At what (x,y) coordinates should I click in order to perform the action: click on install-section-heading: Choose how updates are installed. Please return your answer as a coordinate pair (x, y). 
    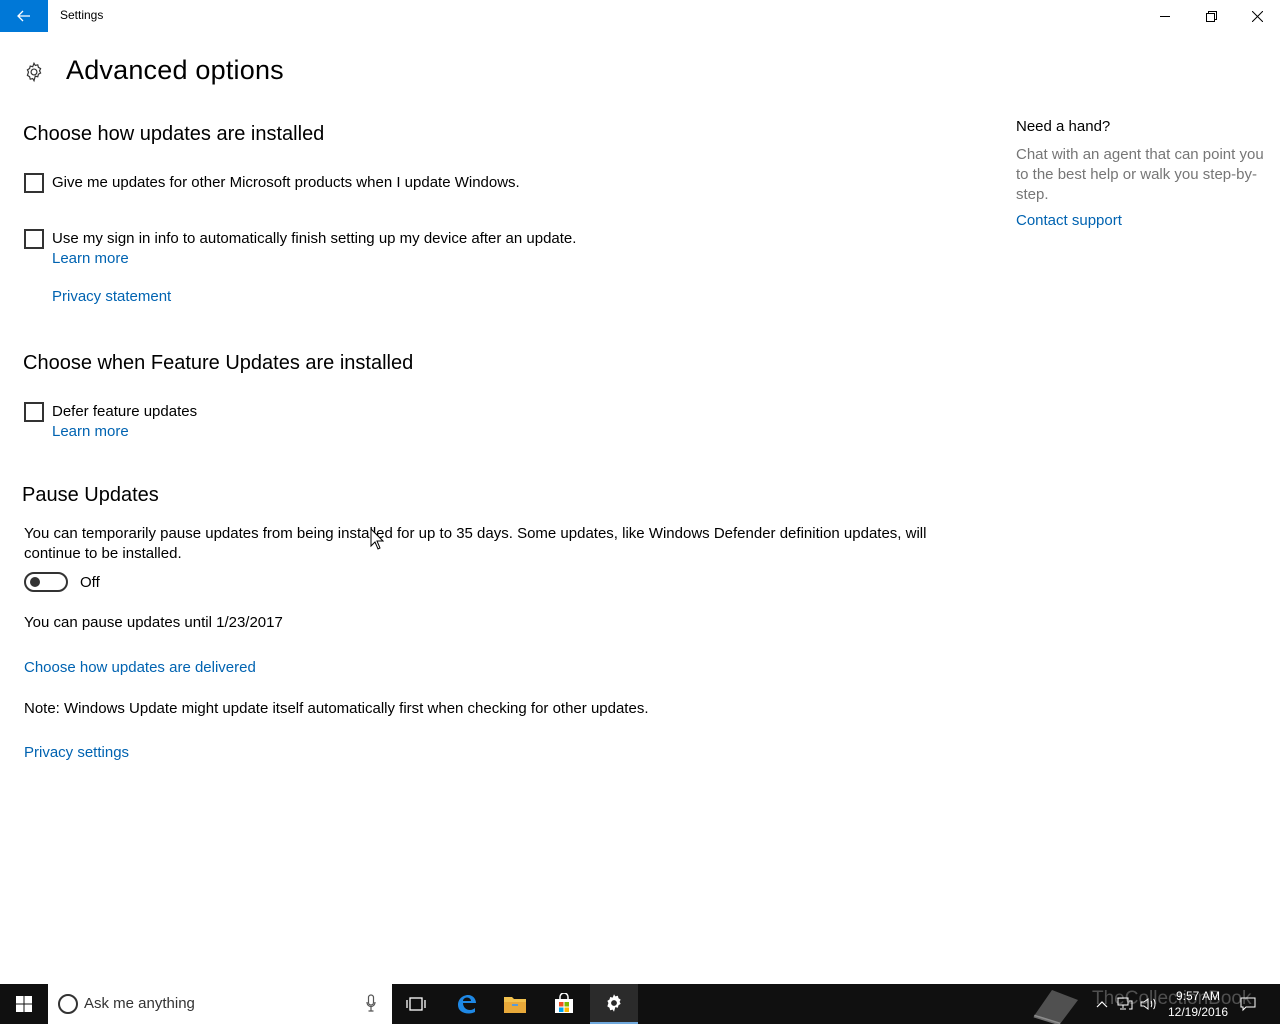
    Looking at the image, I should click on (174, 134).